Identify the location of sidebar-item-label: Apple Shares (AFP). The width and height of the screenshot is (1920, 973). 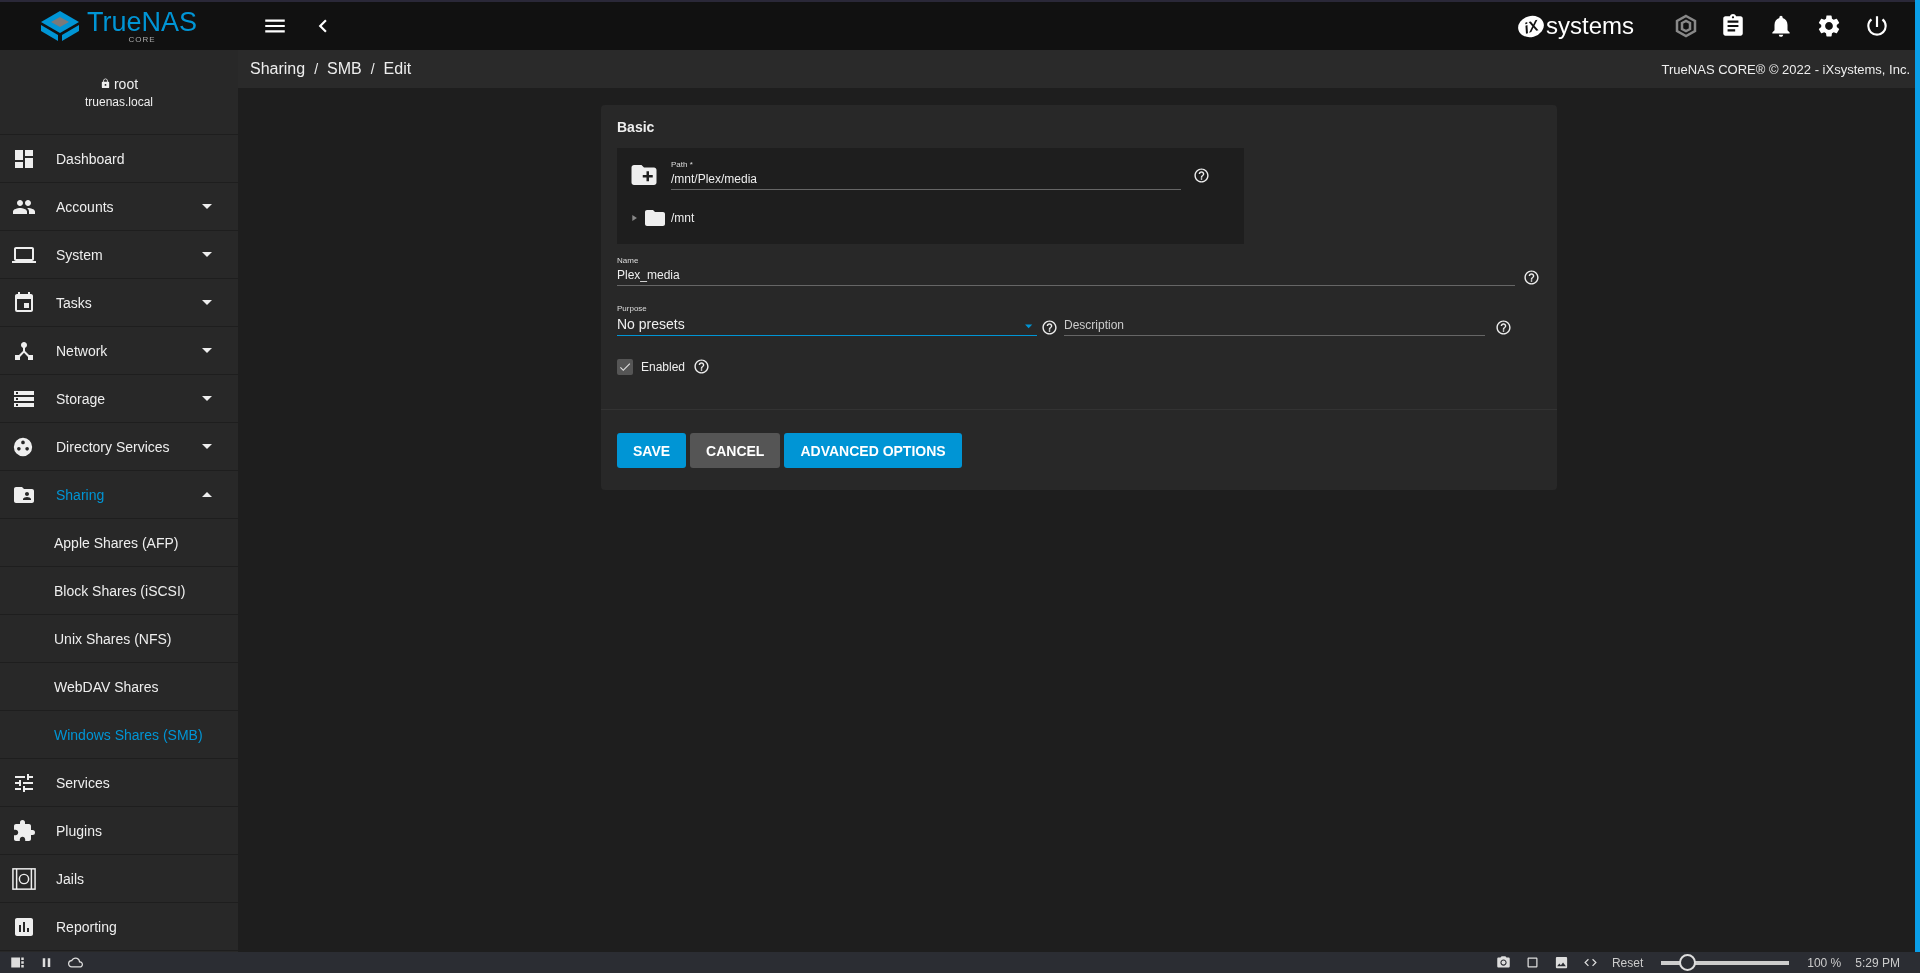
(117, 542).